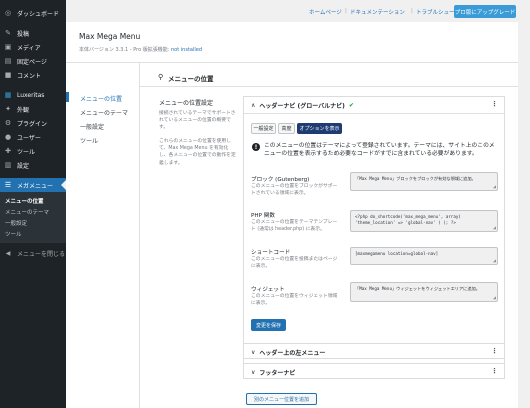 This screenshot has height=408, width=530. What do you see at coordinates (8, 33) in the screenshot?
I see `pin-icon: ✎` at bounding box center [8, 33].